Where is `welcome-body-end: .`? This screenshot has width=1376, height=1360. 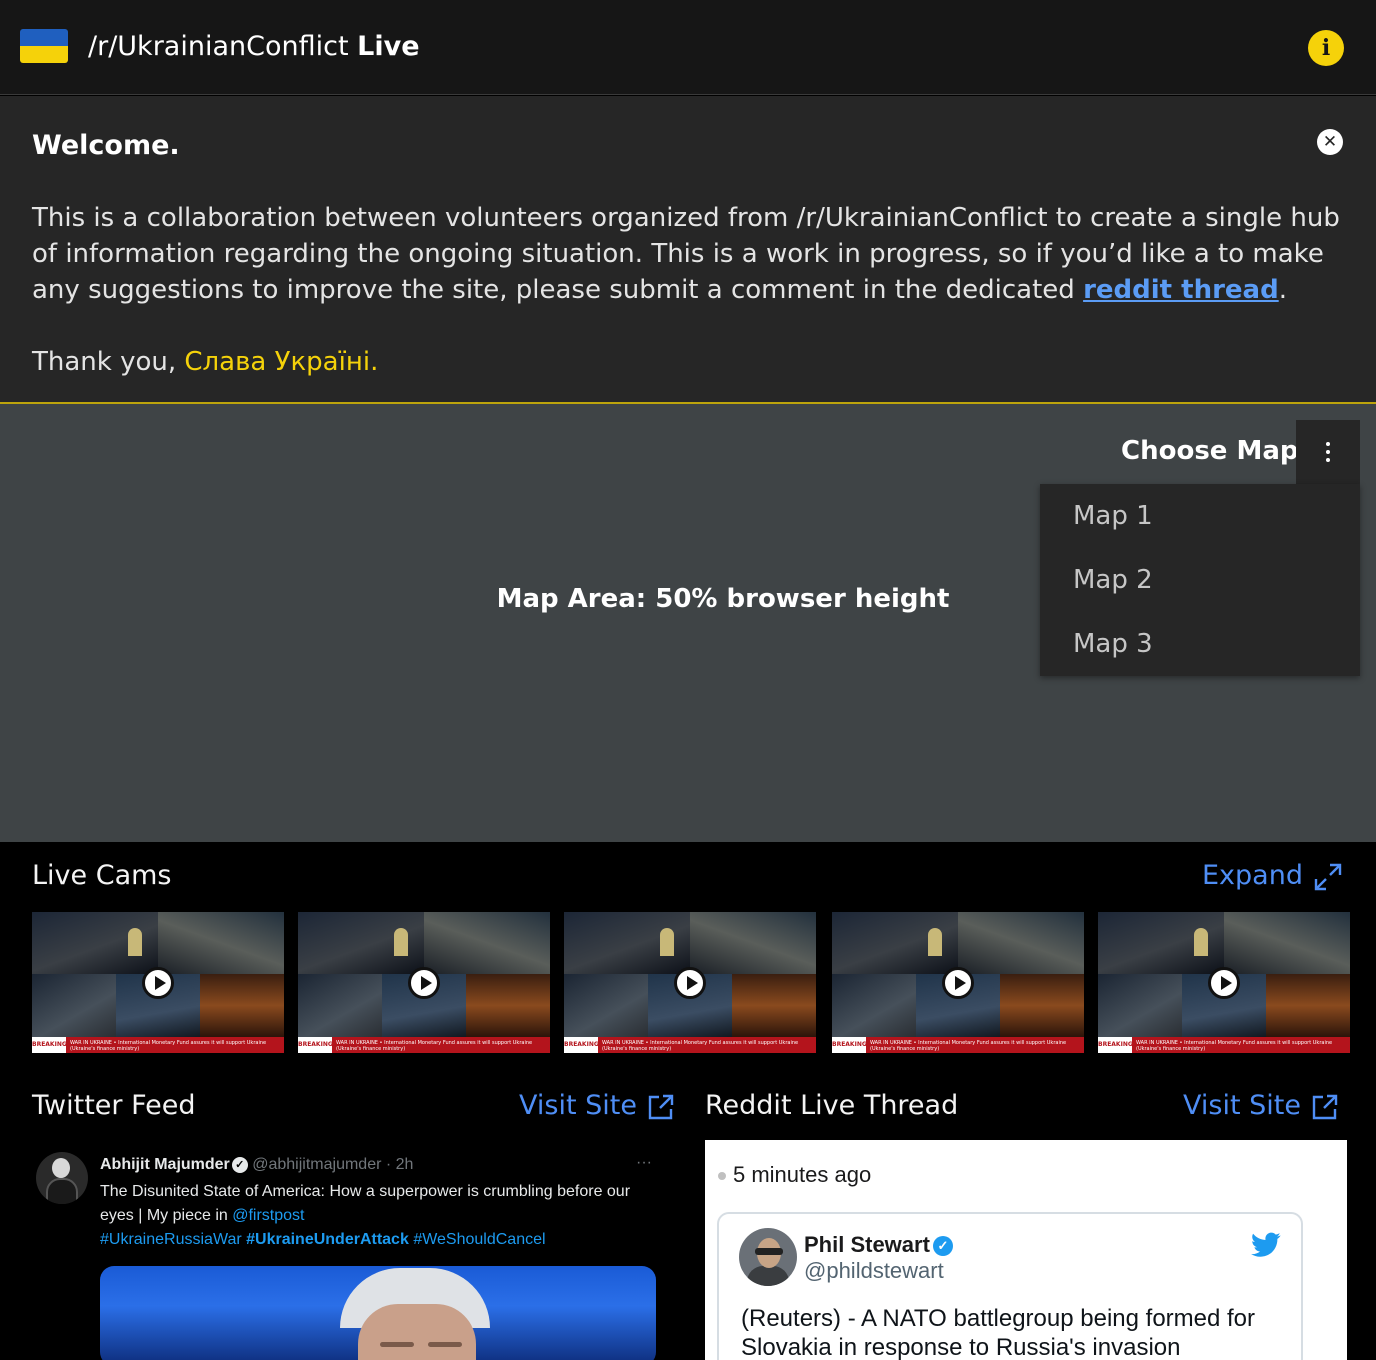
welcome-body-end: . is located at coordinates (1282, 290).